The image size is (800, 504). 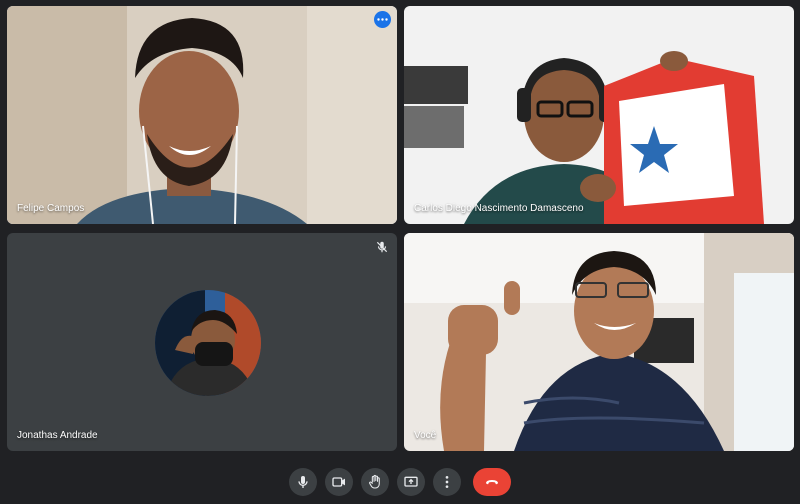 I want to click on raise-hand-button, so click(x=375, y=482).